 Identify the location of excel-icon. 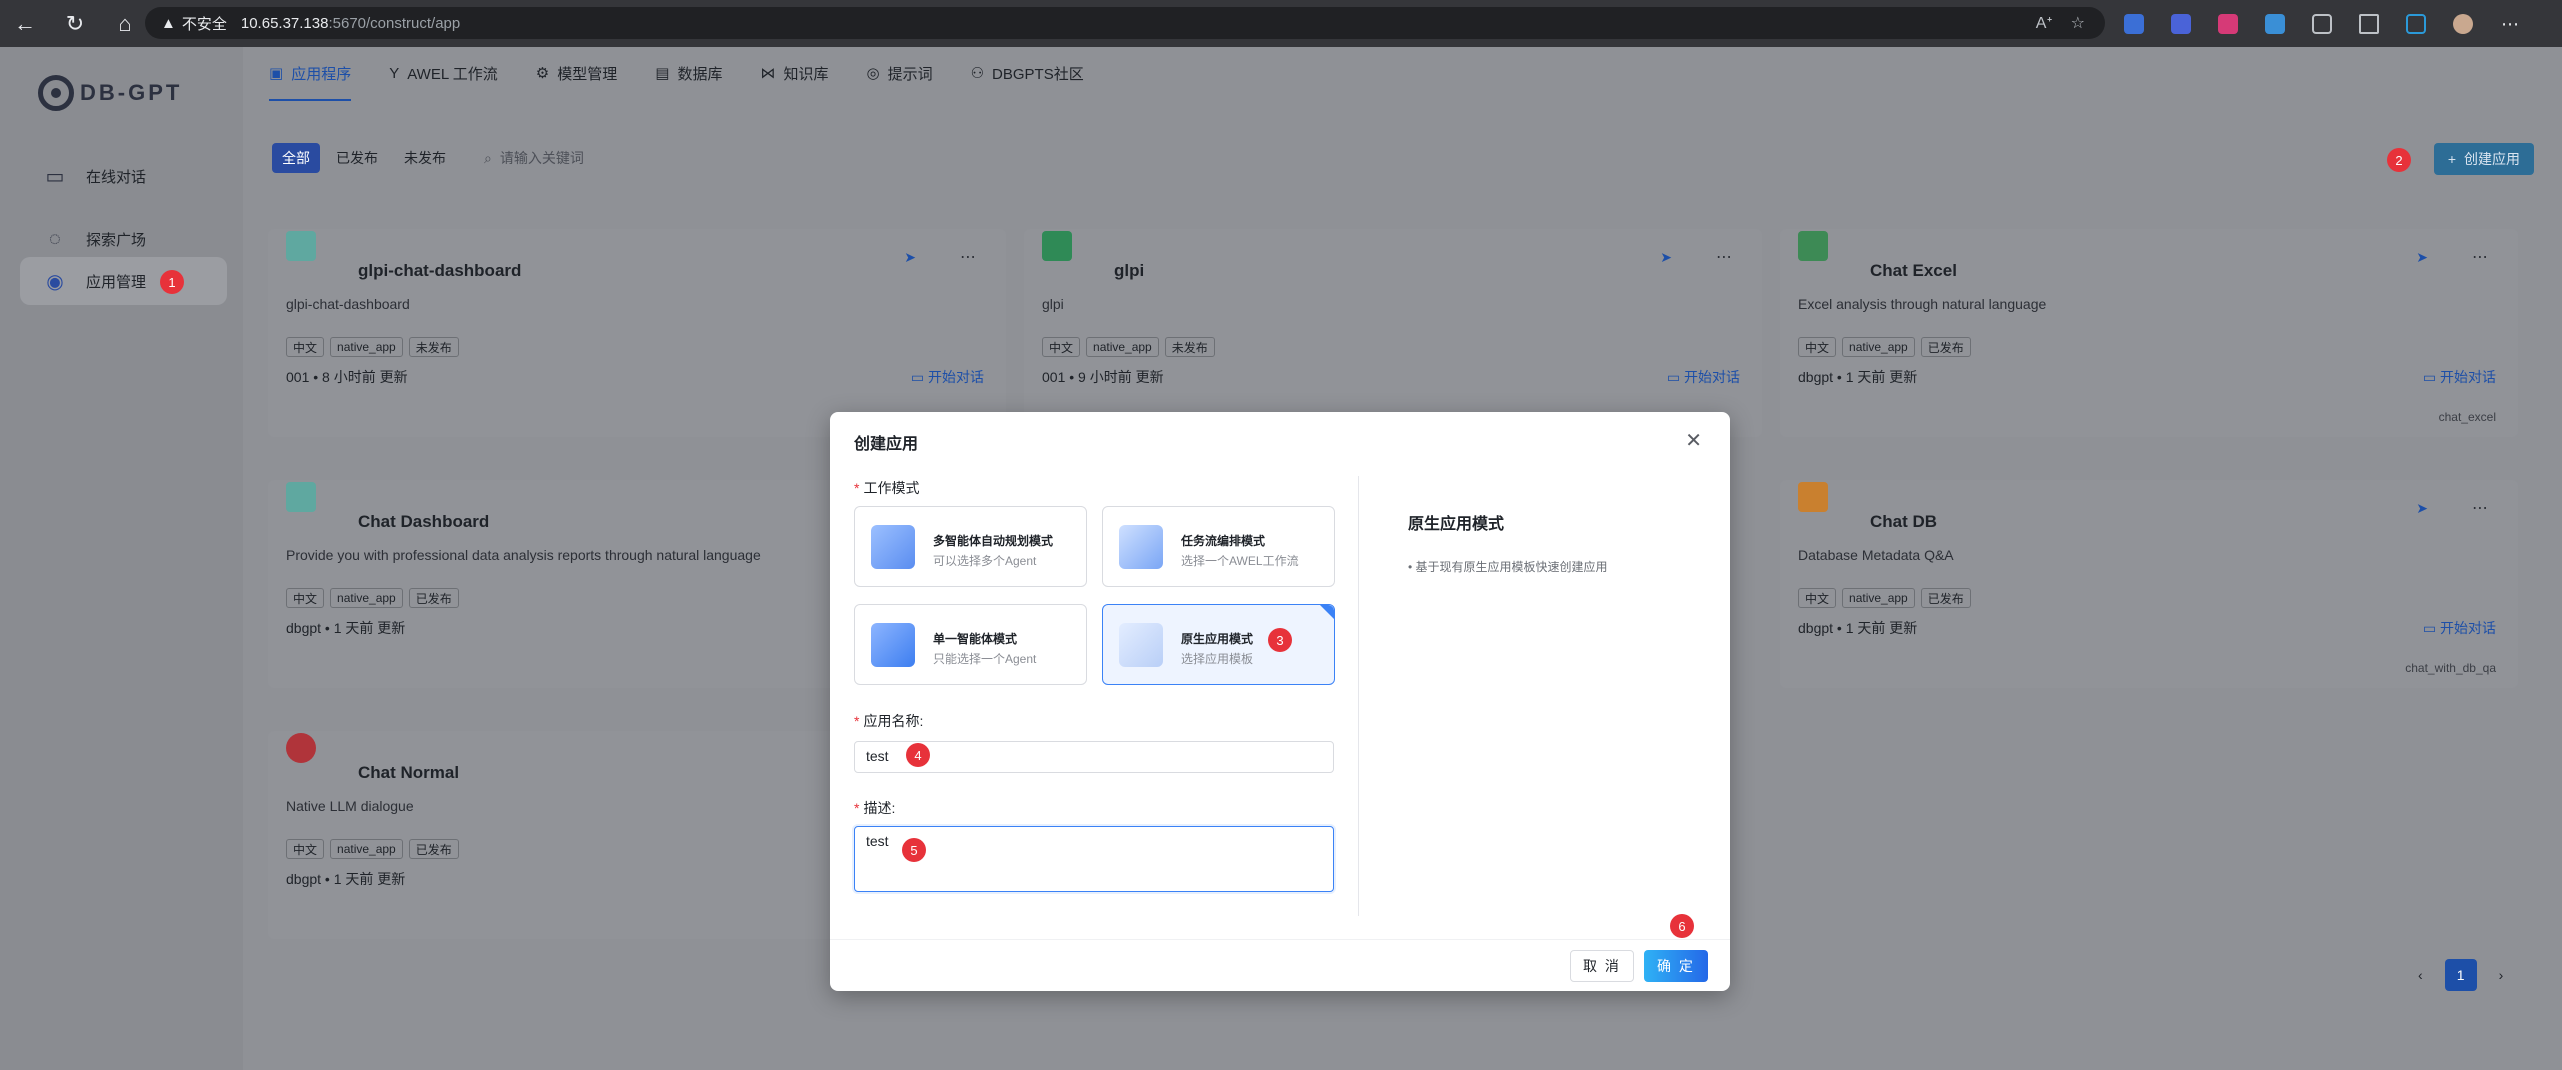
(1813, 246).